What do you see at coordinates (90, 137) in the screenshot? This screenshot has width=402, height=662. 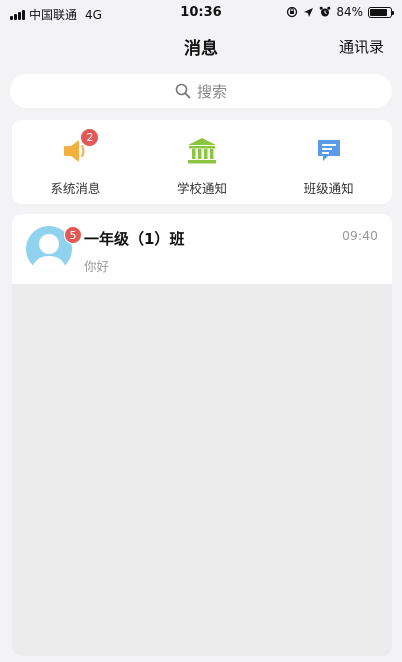 I see `system-messages-badge: 2` at bounding box center [90, 137].